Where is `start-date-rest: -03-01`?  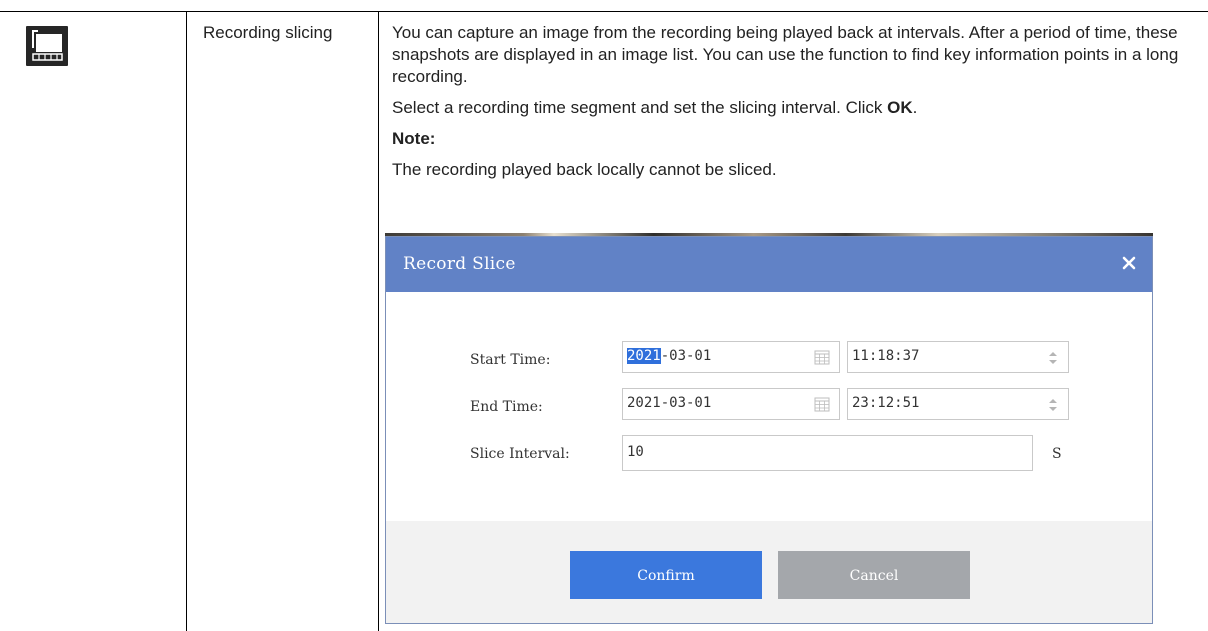 start-date-rest: -03-01 is located at coordinates (686, 356).